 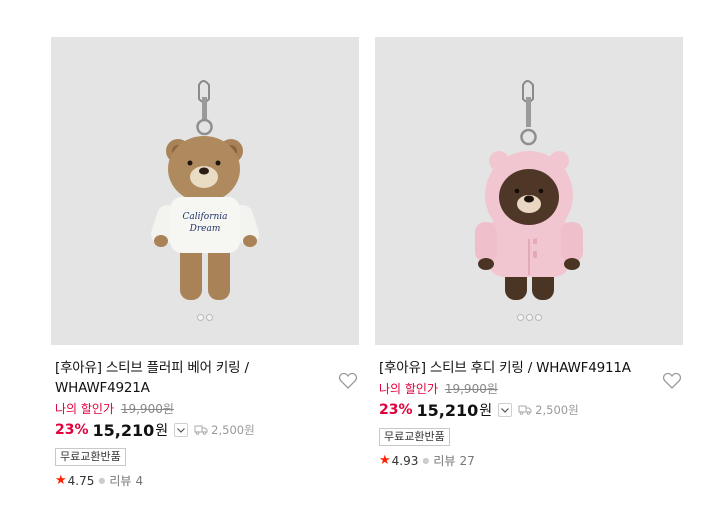 I want to click on rating-value: 4.93, so click(x=405, y=460).